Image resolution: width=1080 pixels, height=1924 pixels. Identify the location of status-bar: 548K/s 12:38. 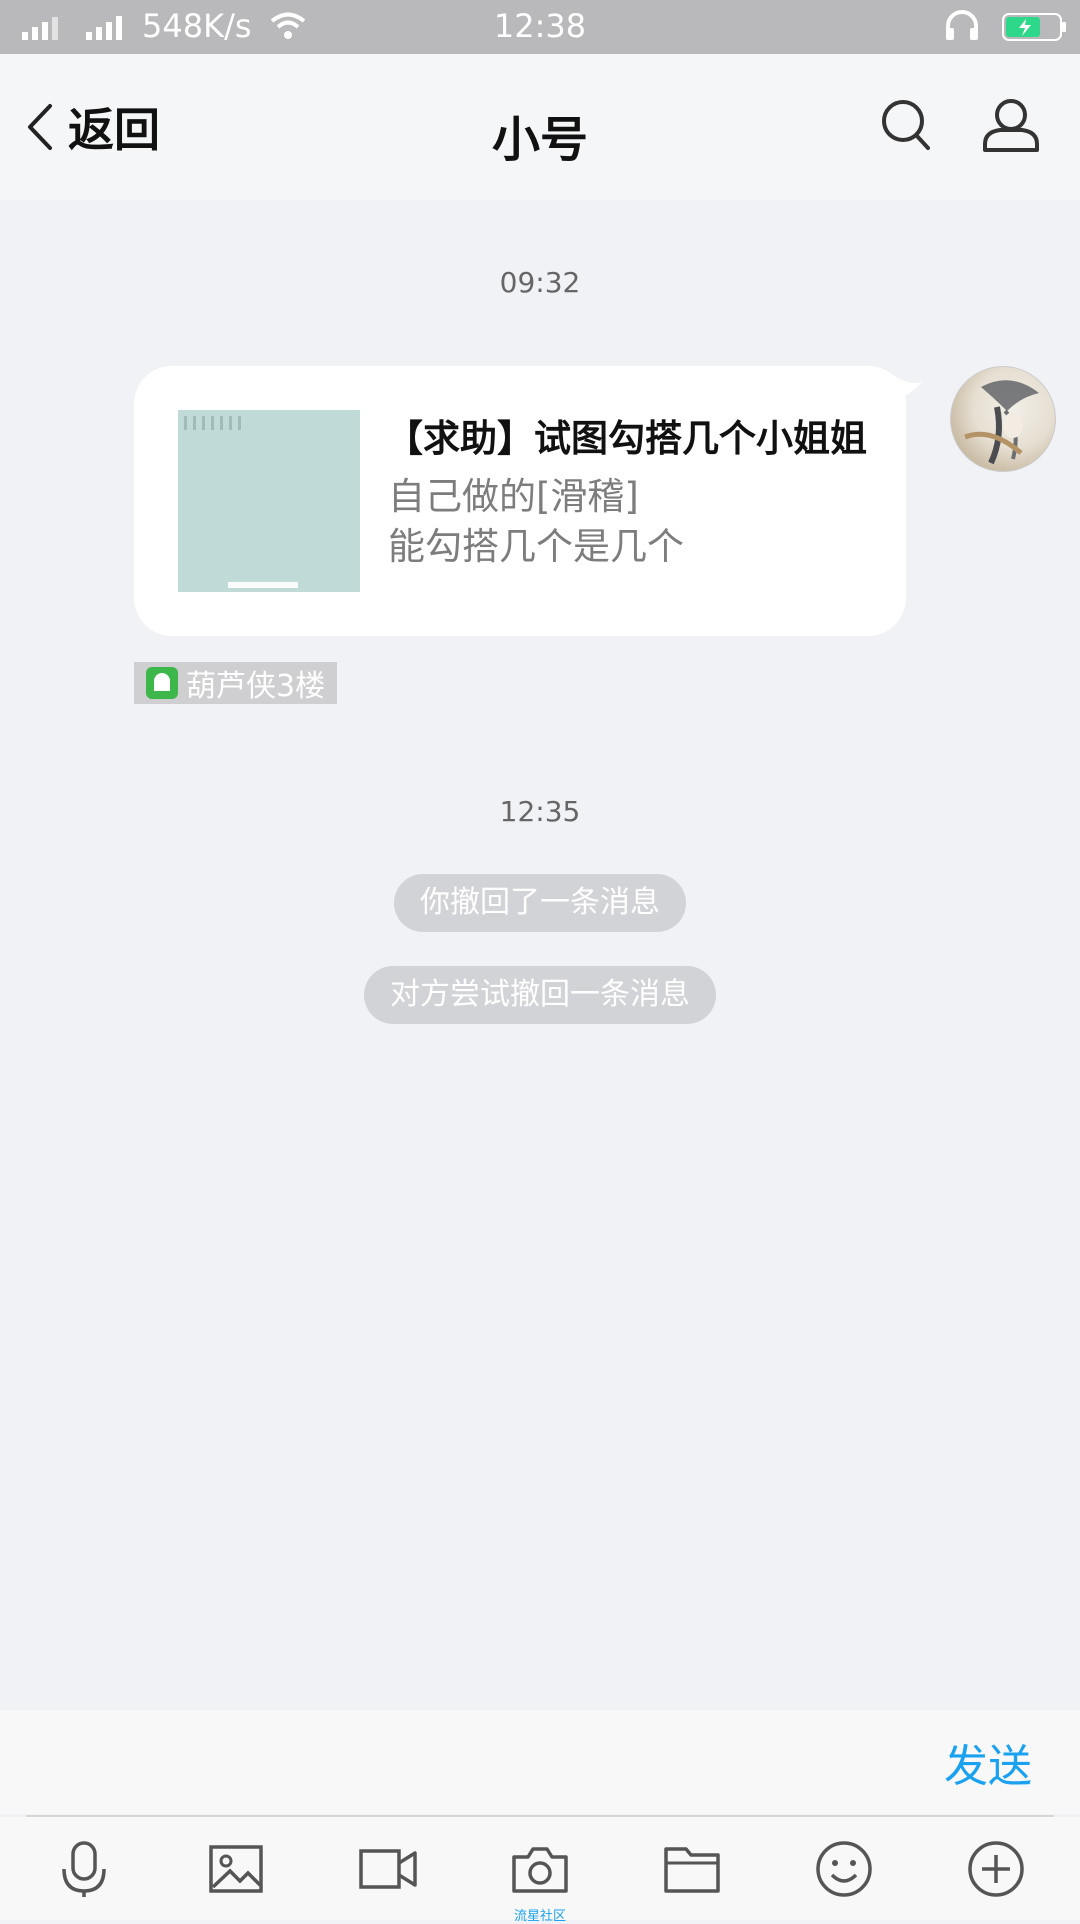
(540, 27).